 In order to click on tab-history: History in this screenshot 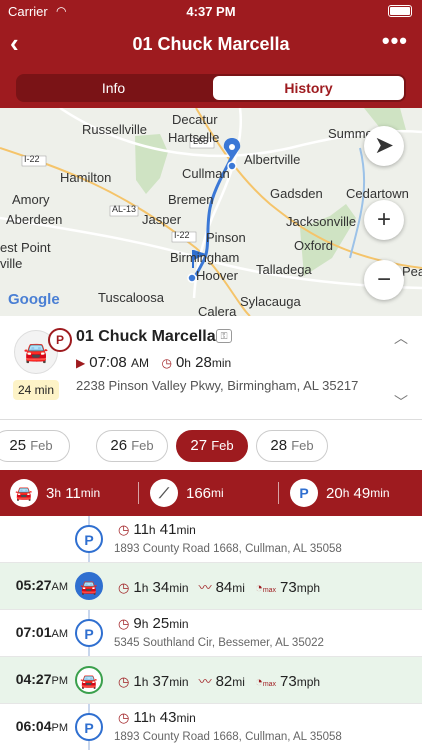, I will do `click(308, 88)`.